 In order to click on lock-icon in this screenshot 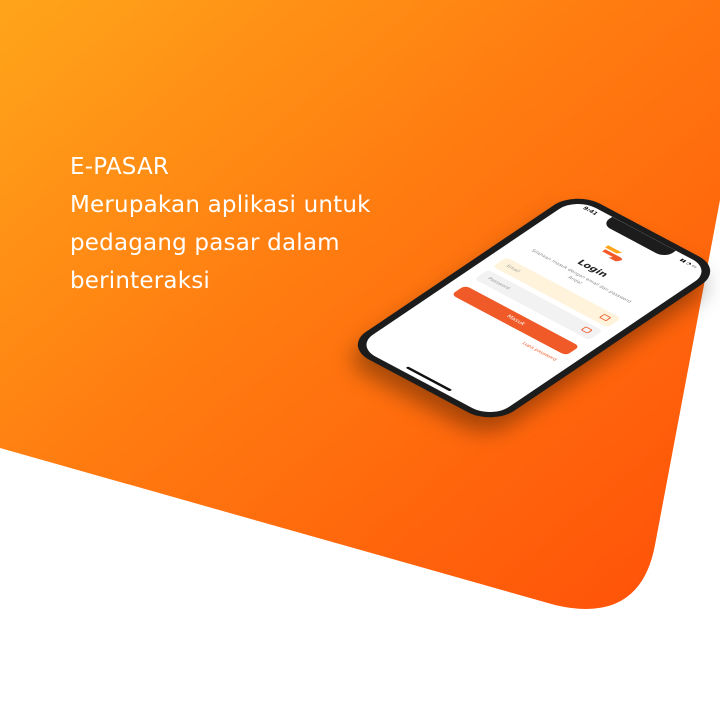, I will do `click(586, 330)`.